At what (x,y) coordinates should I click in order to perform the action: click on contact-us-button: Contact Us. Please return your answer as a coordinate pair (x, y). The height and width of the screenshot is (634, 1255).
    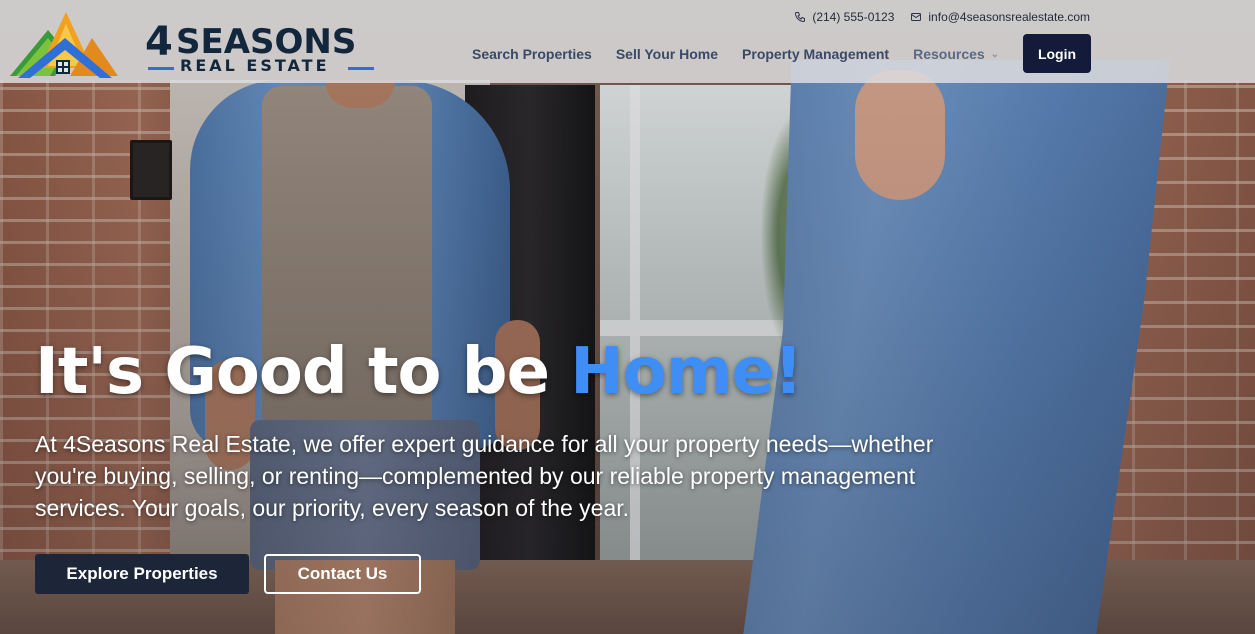
    Looking at the image, I should click on (342, 574).